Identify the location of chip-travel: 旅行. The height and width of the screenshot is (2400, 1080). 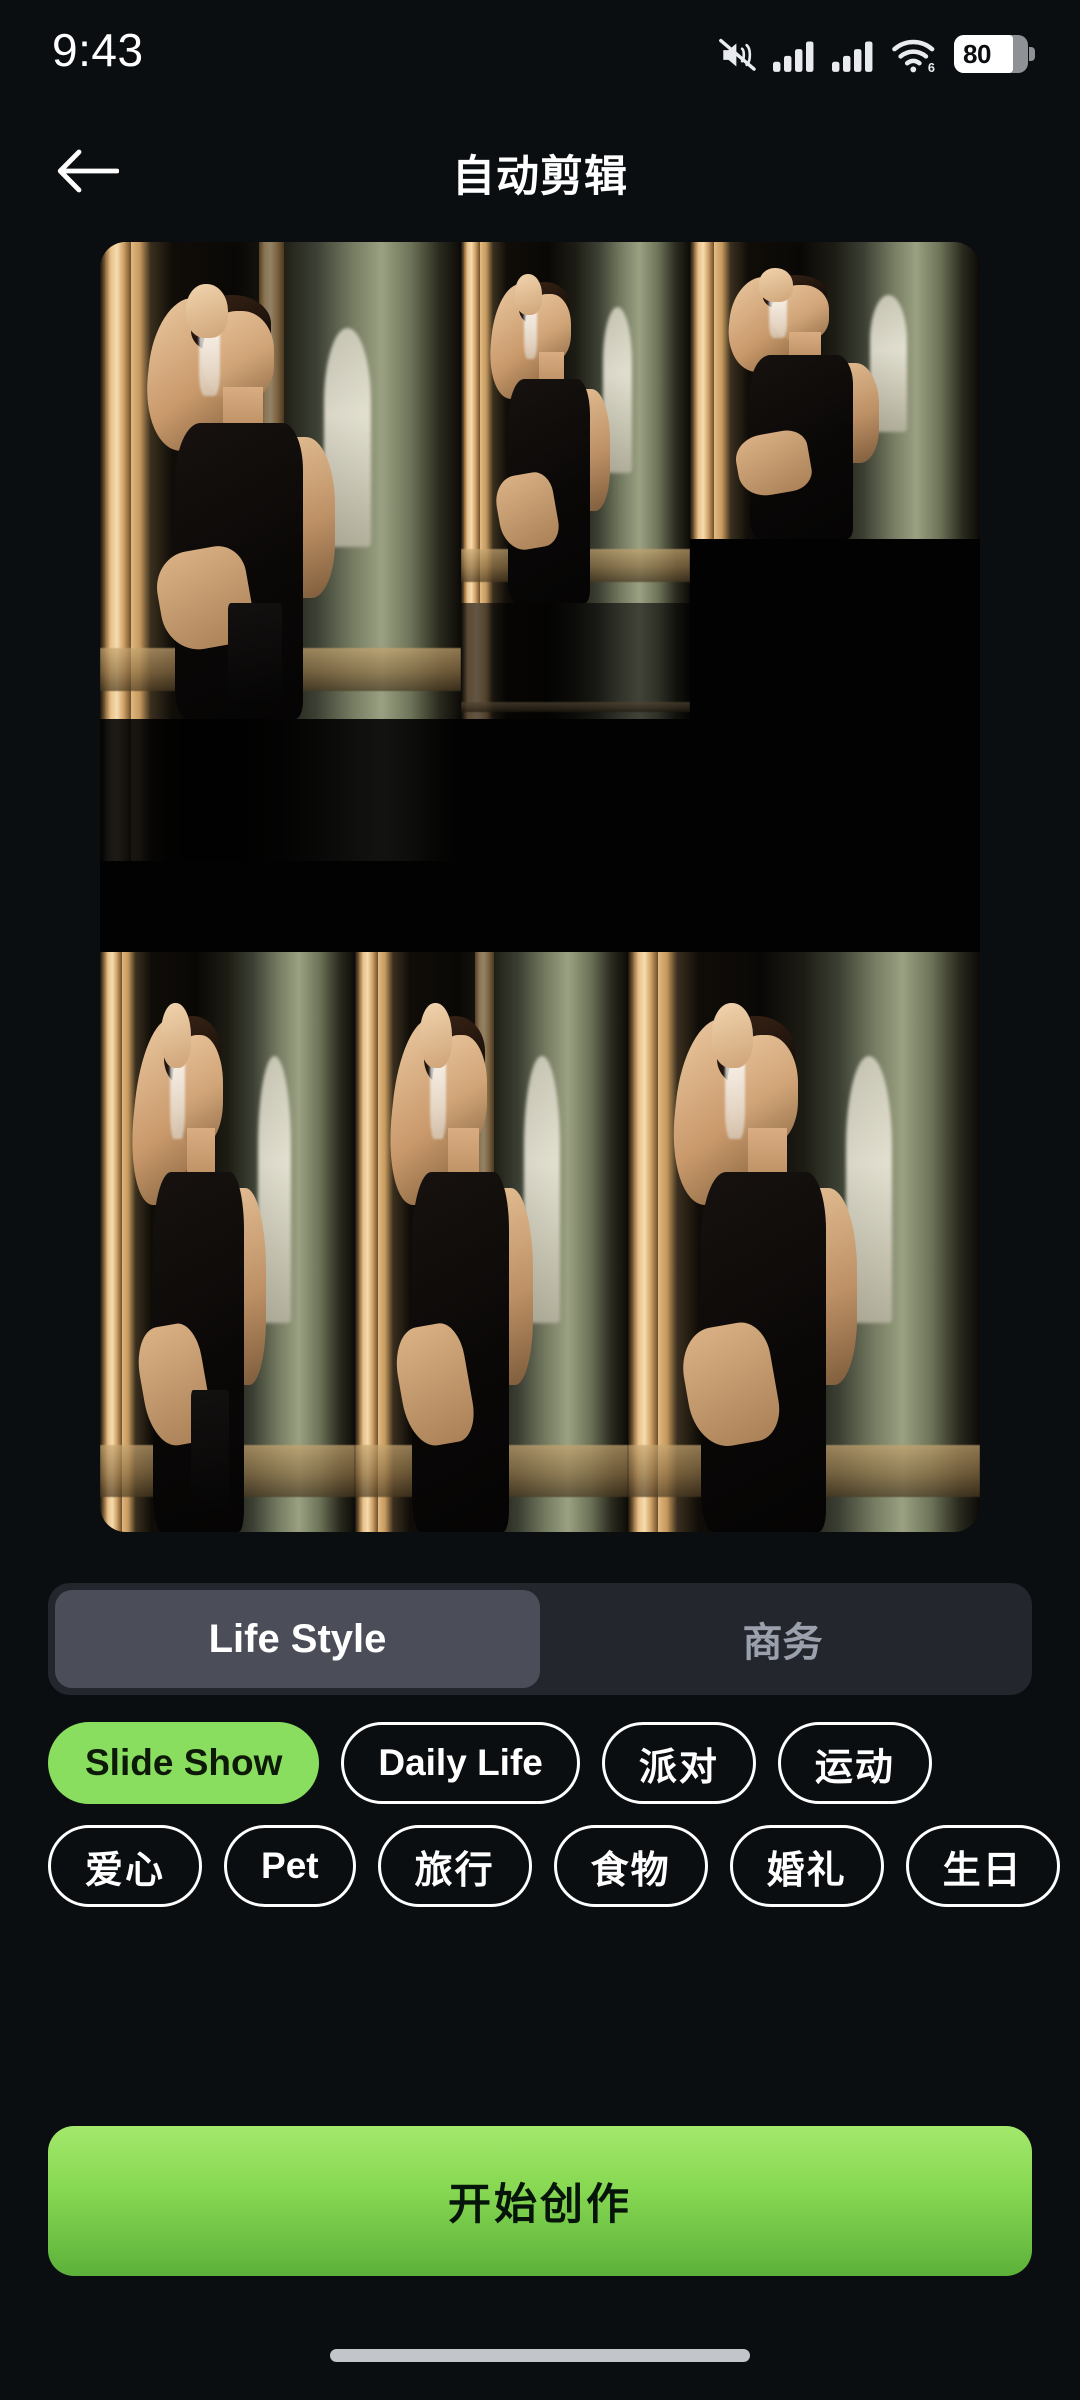
(454, 1866).